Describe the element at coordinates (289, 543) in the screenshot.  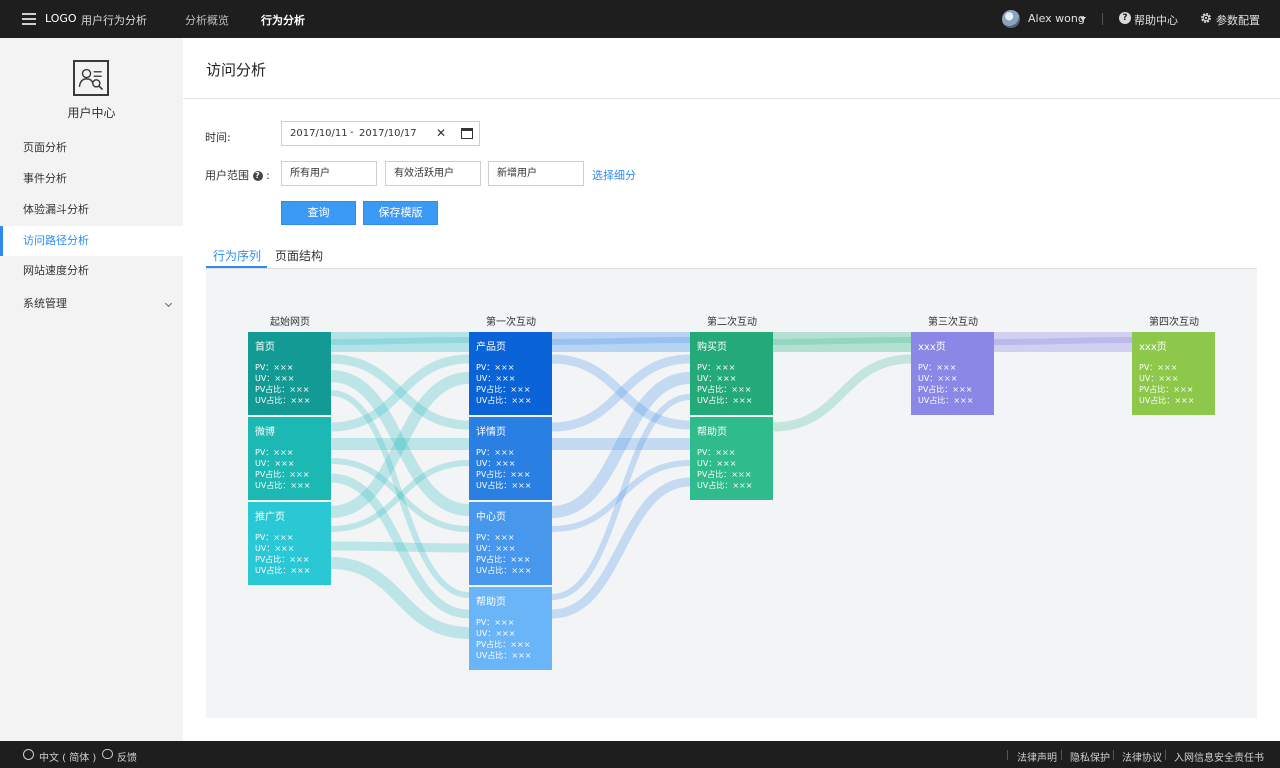
I see `flow-node: 推广页 PV：××× UV：××× PV占比：××× UV占比：×××` at that location.